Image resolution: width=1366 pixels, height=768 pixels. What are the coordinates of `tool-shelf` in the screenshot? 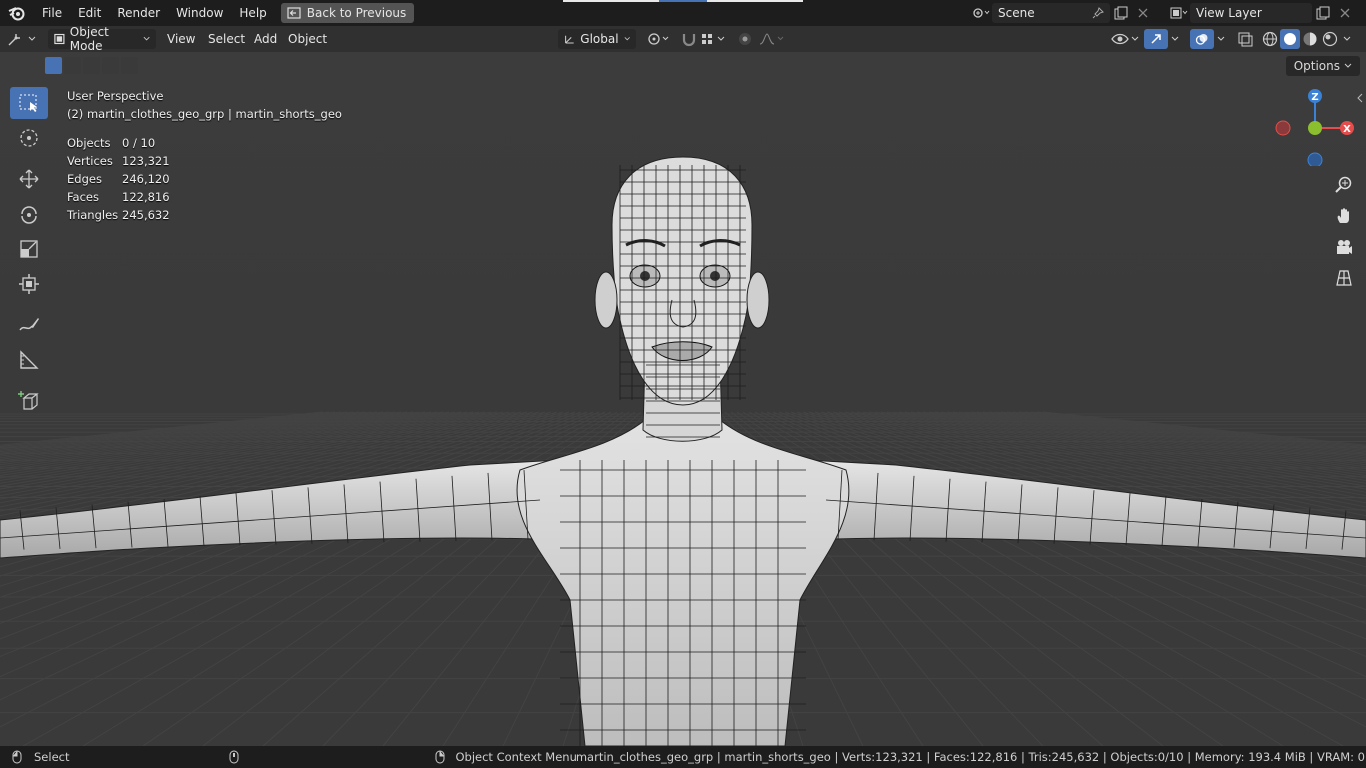 It's located at (29, 253).